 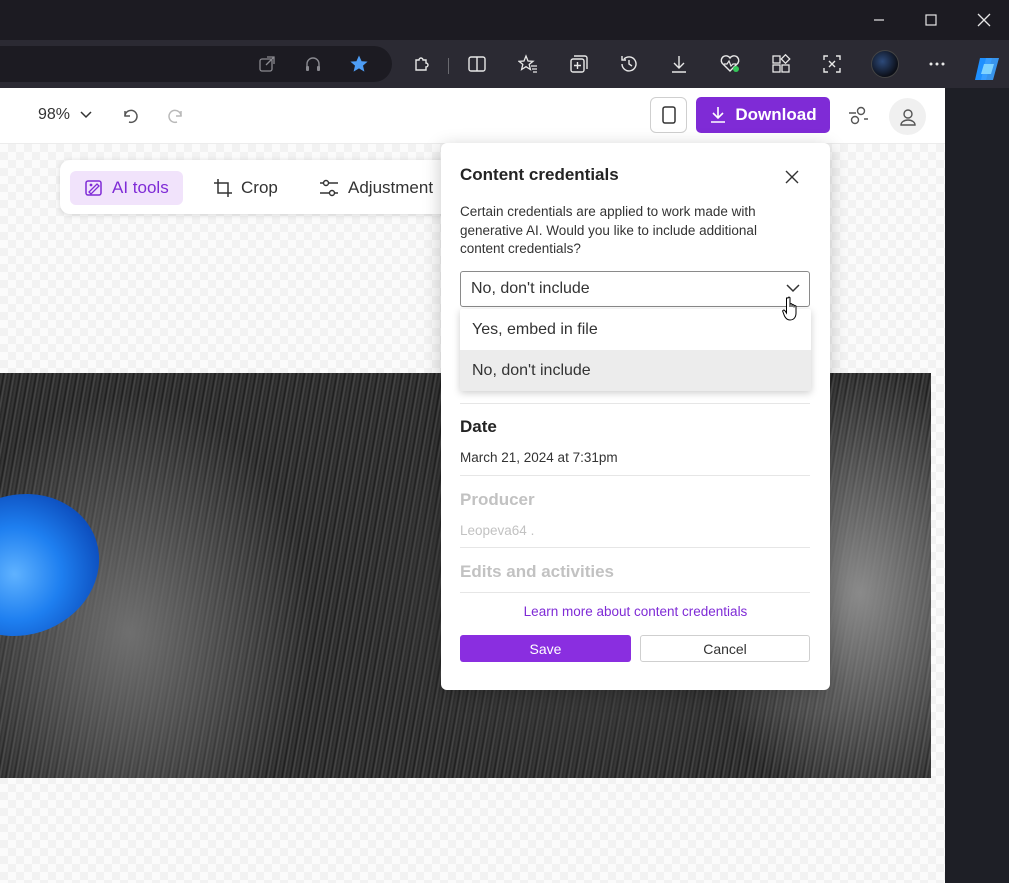 I want to click on side-panel-strip, so click(x=977, y=485).